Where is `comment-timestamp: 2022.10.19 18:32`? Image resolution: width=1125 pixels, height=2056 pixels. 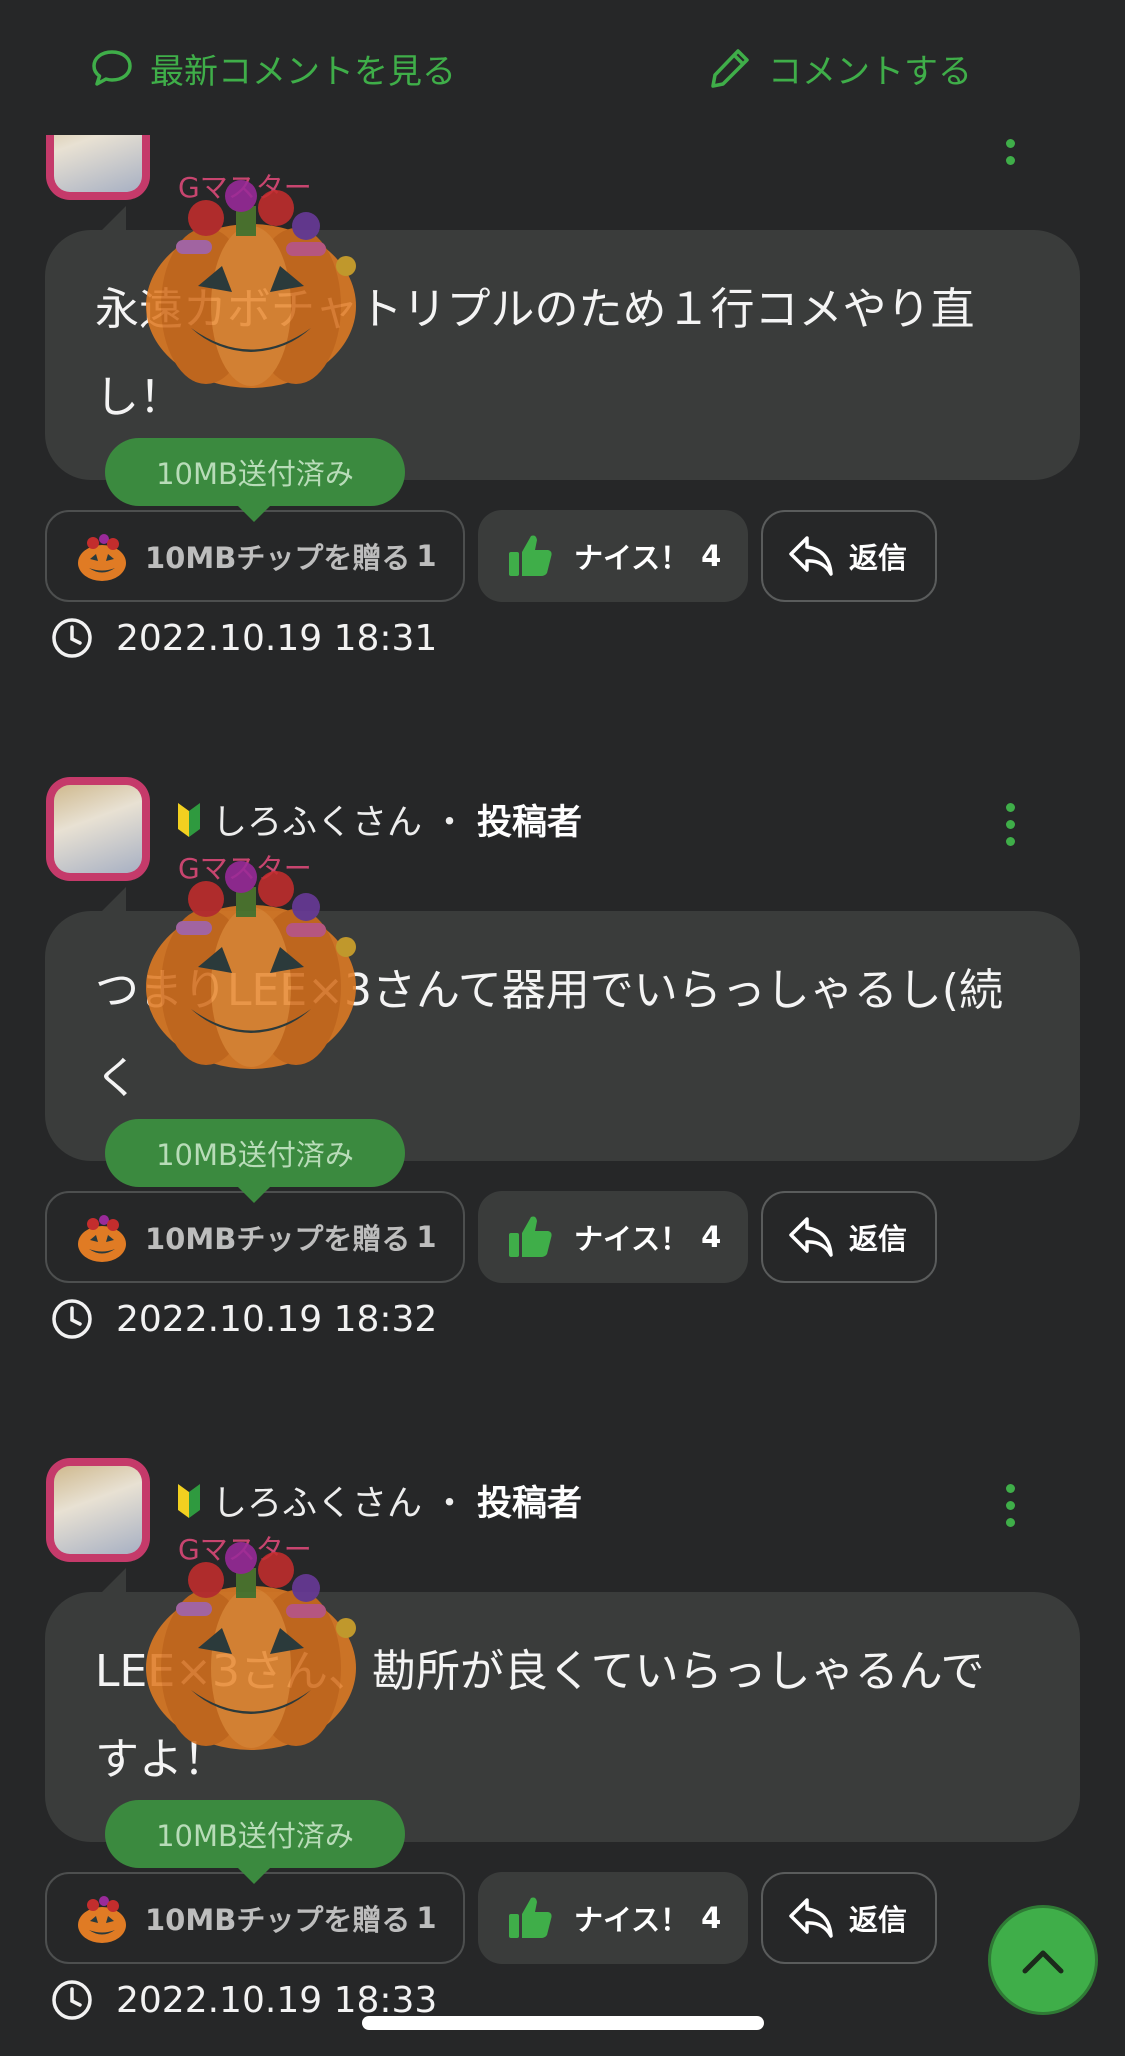 comment-timestamp: 2022.10.19 18:32 is located at coordinates (243, 1319).